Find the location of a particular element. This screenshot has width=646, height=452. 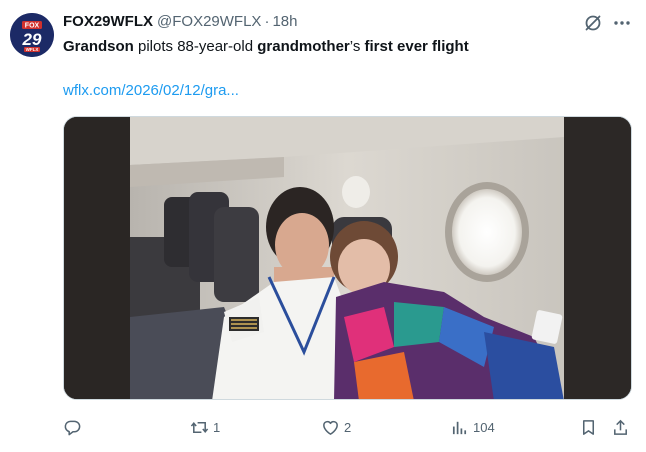

text-segment: ’s is located at coordinates (357, 46).